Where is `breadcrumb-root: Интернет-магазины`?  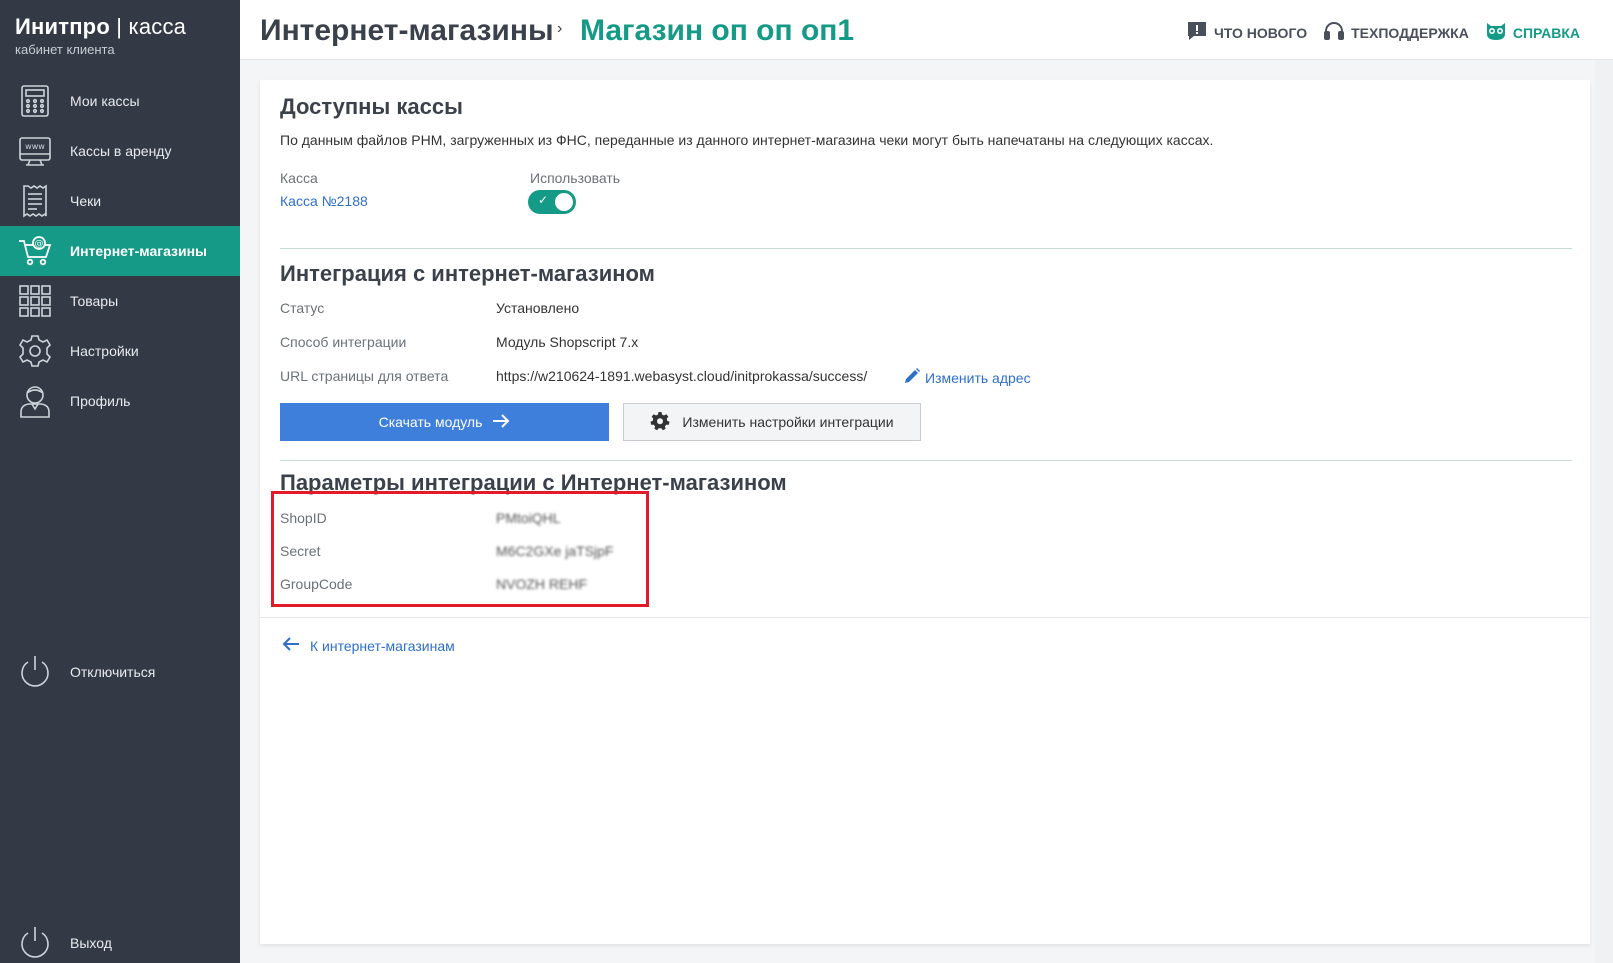
breadcrumb-root: Интернет-магазины is located at coordinates (407, 31).